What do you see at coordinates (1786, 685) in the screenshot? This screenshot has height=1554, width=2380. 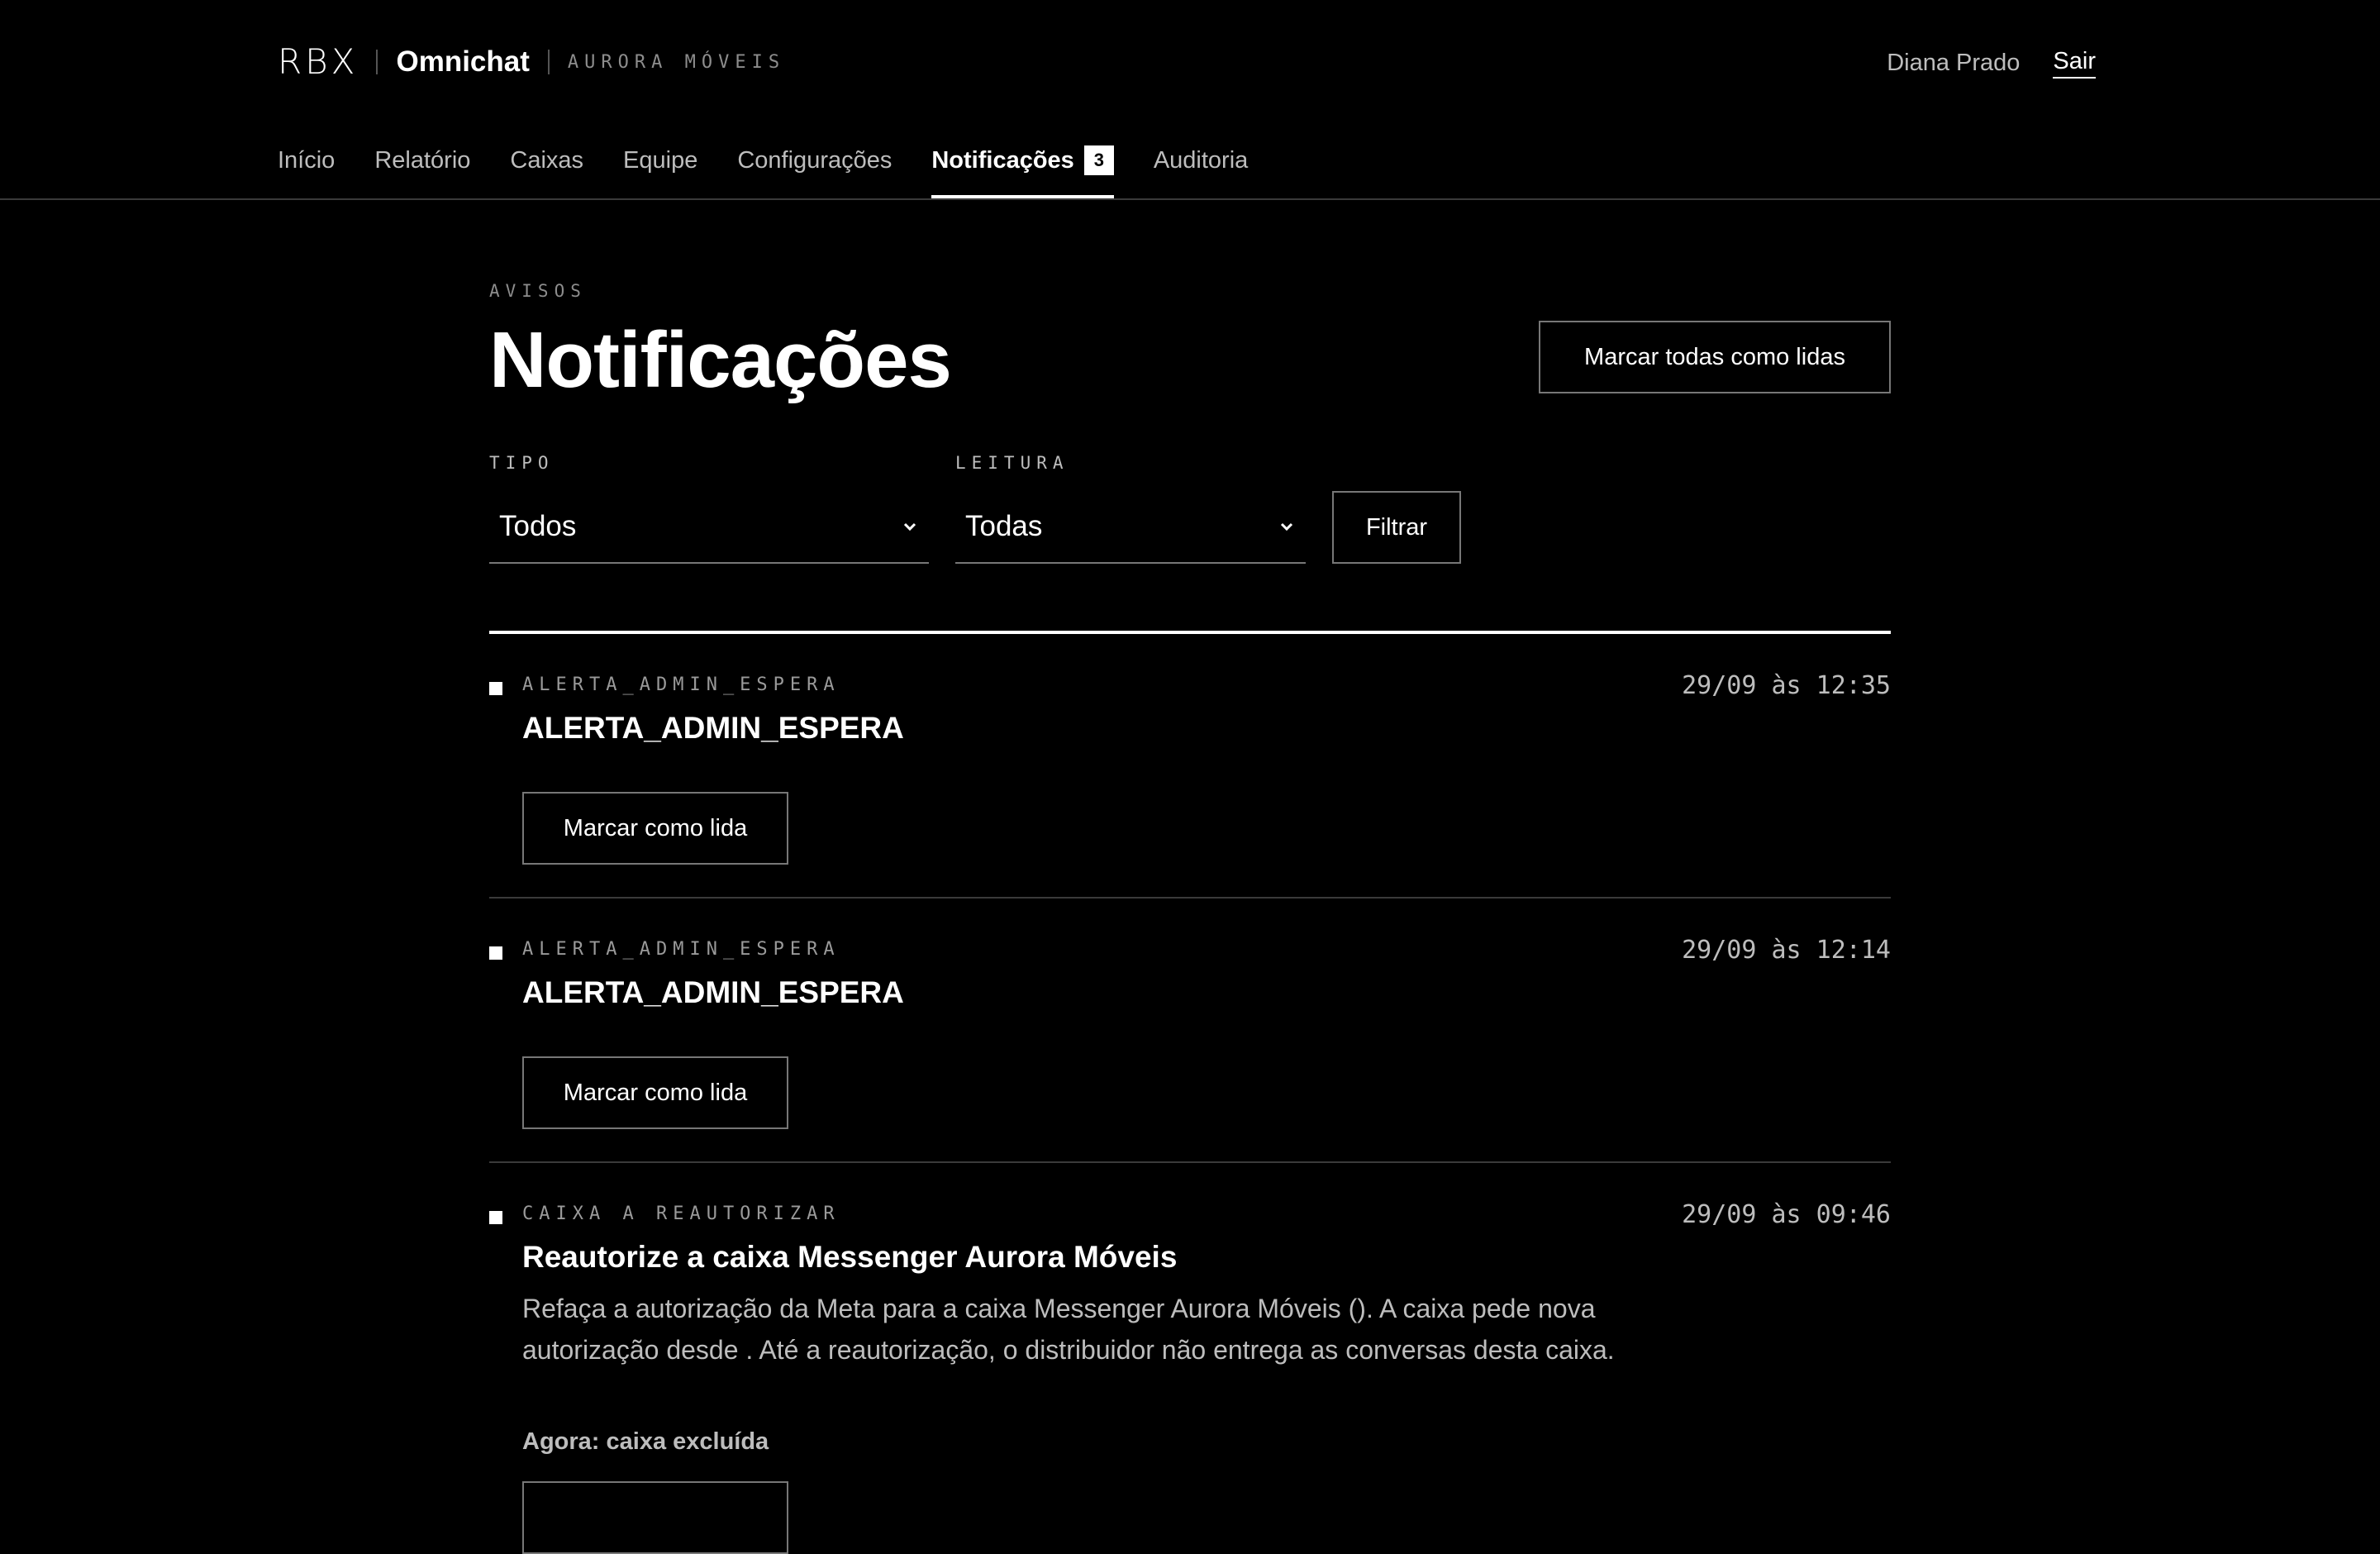 I see `notification-time: 29/09 às 12:35` at bounding box center [1786, 685].